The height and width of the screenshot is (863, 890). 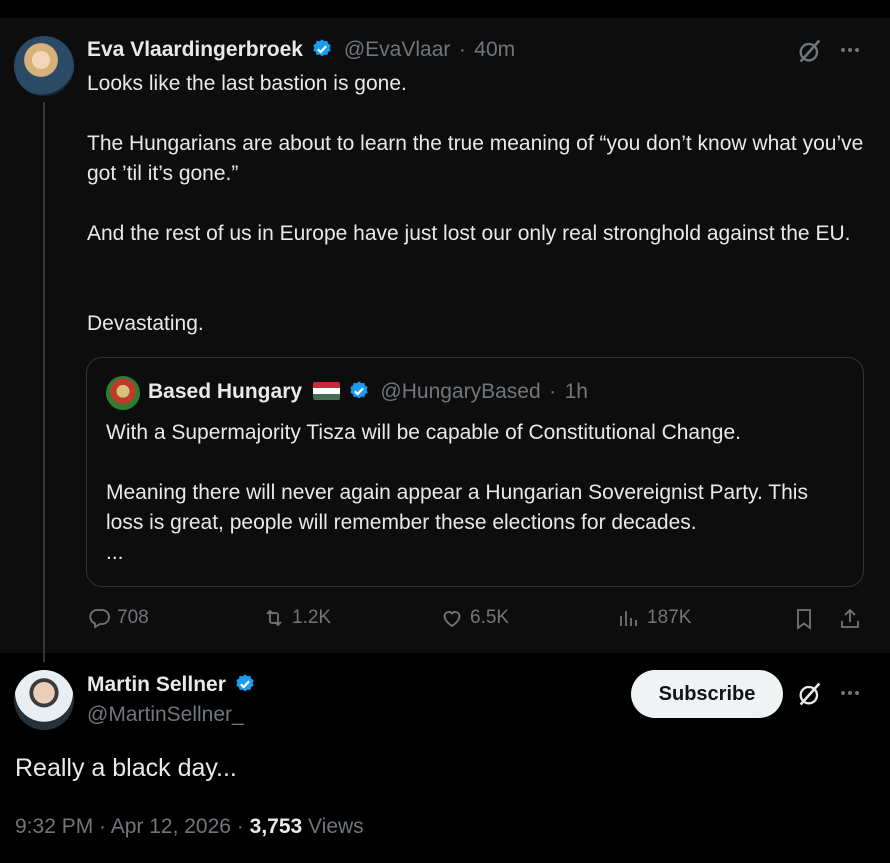 What do you see at coordinates (490, 617) in the screenshot?
I see `like-count: 6.5K` at bounding box center [490, 617].